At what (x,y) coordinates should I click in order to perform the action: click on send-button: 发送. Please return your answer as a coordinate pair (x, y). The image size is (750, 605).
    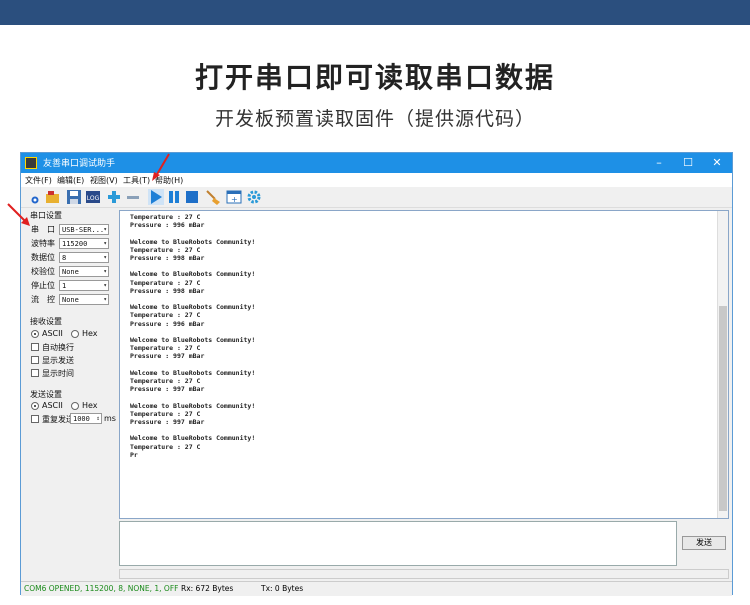
    Looking at the image, I should click on (704, 543).